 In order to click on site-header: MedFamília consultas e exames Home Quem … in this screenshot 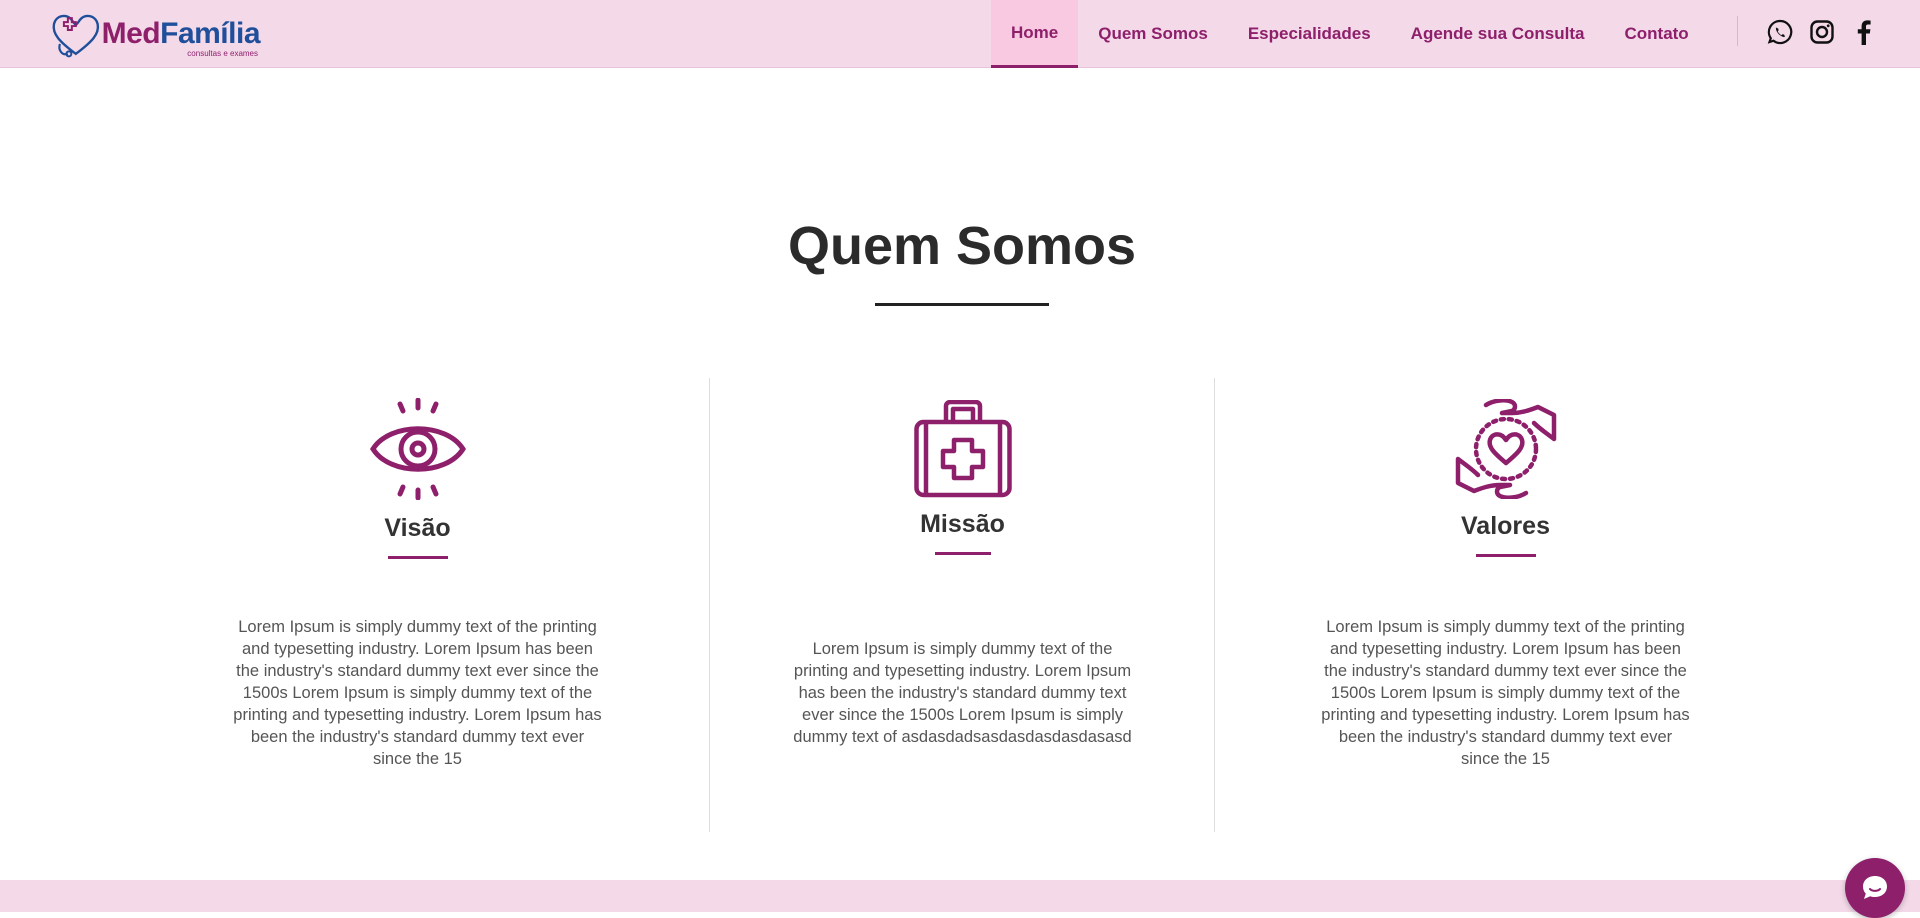, I will do `click(960, 34)`.